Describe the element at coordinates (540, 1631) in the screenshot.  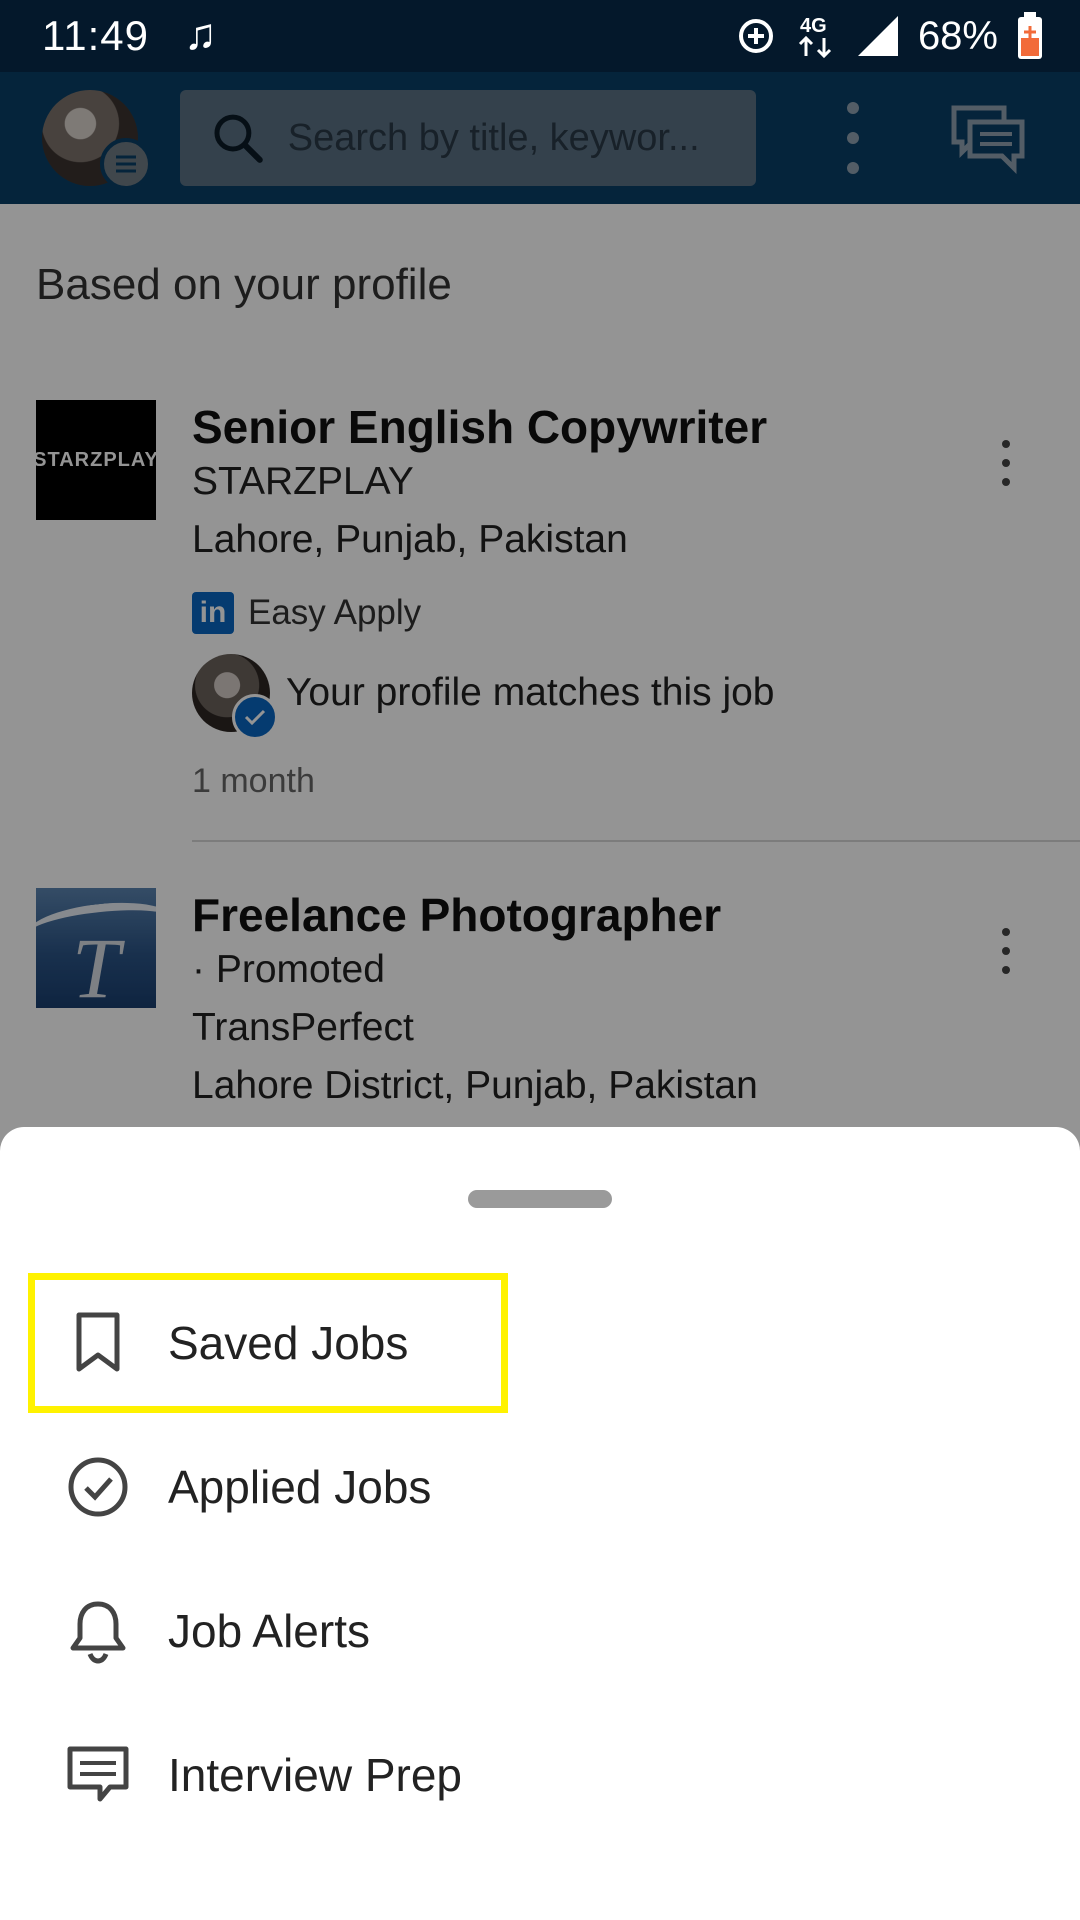
I see `menu-item-job-alerts: Job Alerts` at that location.